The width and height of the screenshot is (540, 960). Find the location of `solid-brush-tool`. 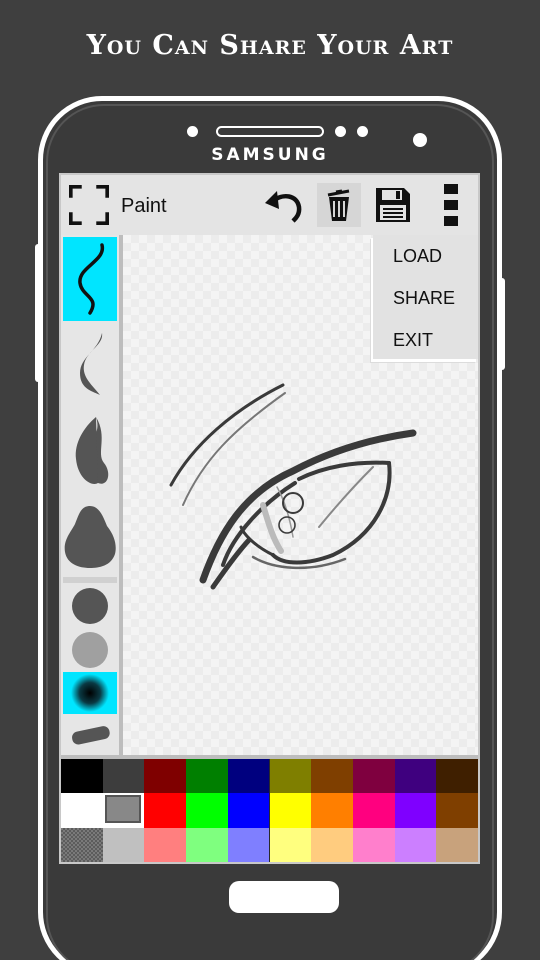

solid-brush-tool is located at coordinates (90, 606).